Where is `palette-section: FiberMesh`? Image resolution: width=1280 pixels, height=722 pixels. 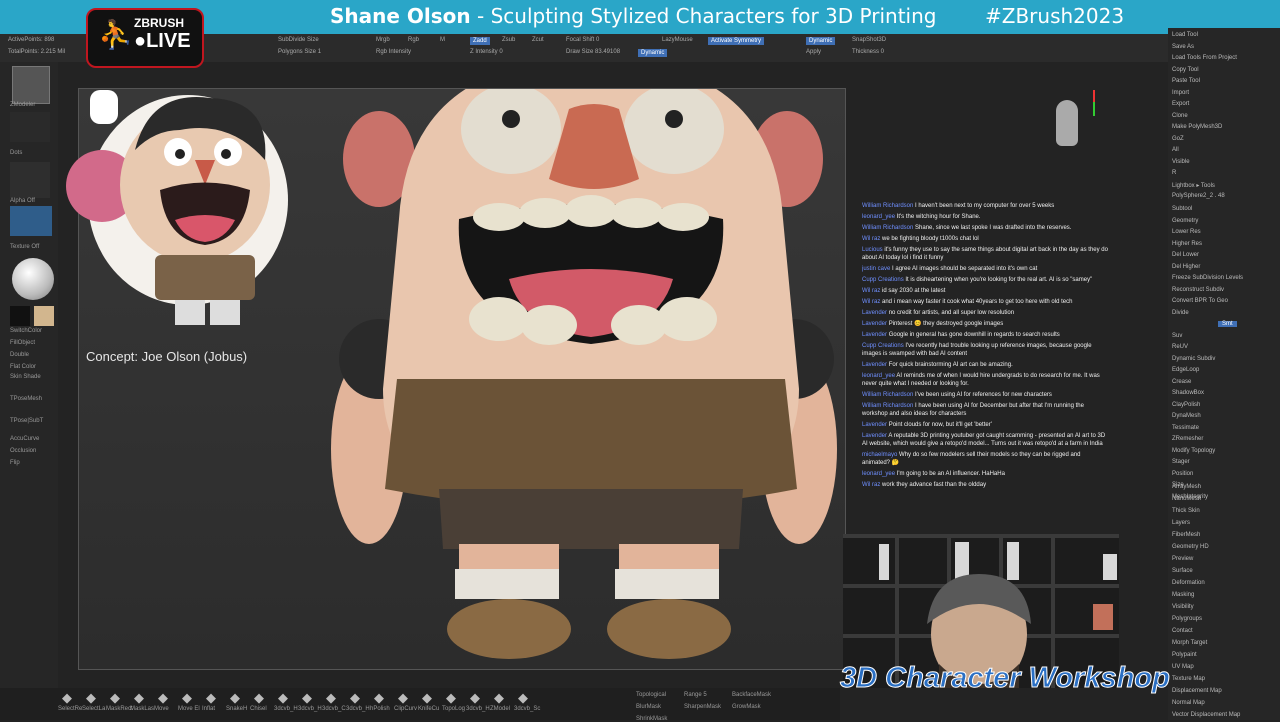 palette-section: FiberMesh is located at coordinates (1186, 535).